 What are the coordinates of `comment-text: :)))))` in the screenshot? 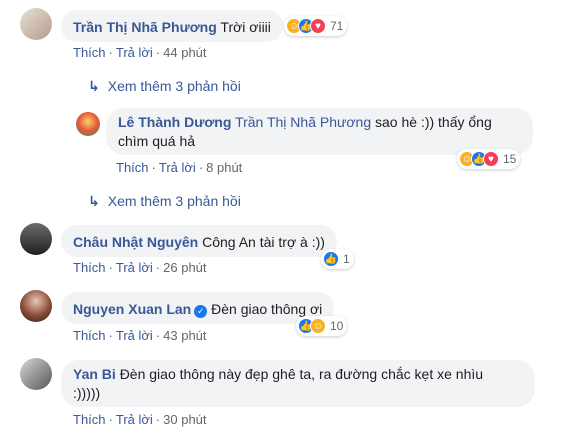 It's located at (87, 393).